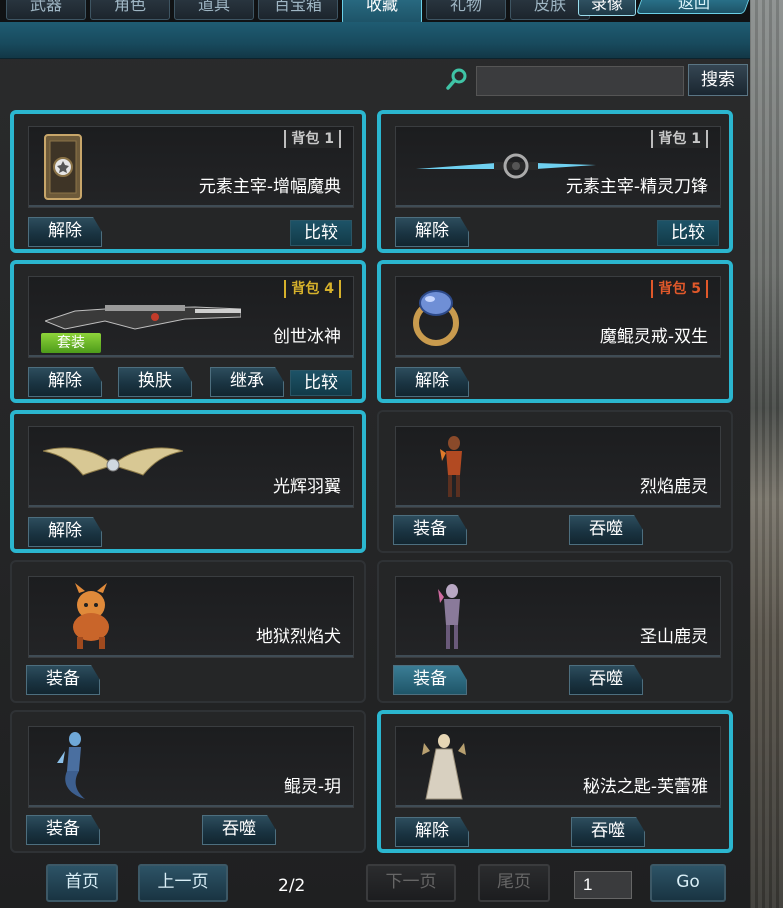  I want to click on item-name: 元素主宰-精灵刀锋, so click(636, 187).